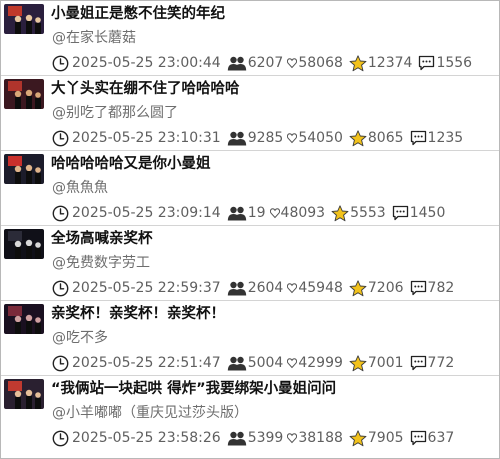  Describe the element at coordinates (101, 263) in the screenshot. I see `author-name: @免费数字劳工` at that location.